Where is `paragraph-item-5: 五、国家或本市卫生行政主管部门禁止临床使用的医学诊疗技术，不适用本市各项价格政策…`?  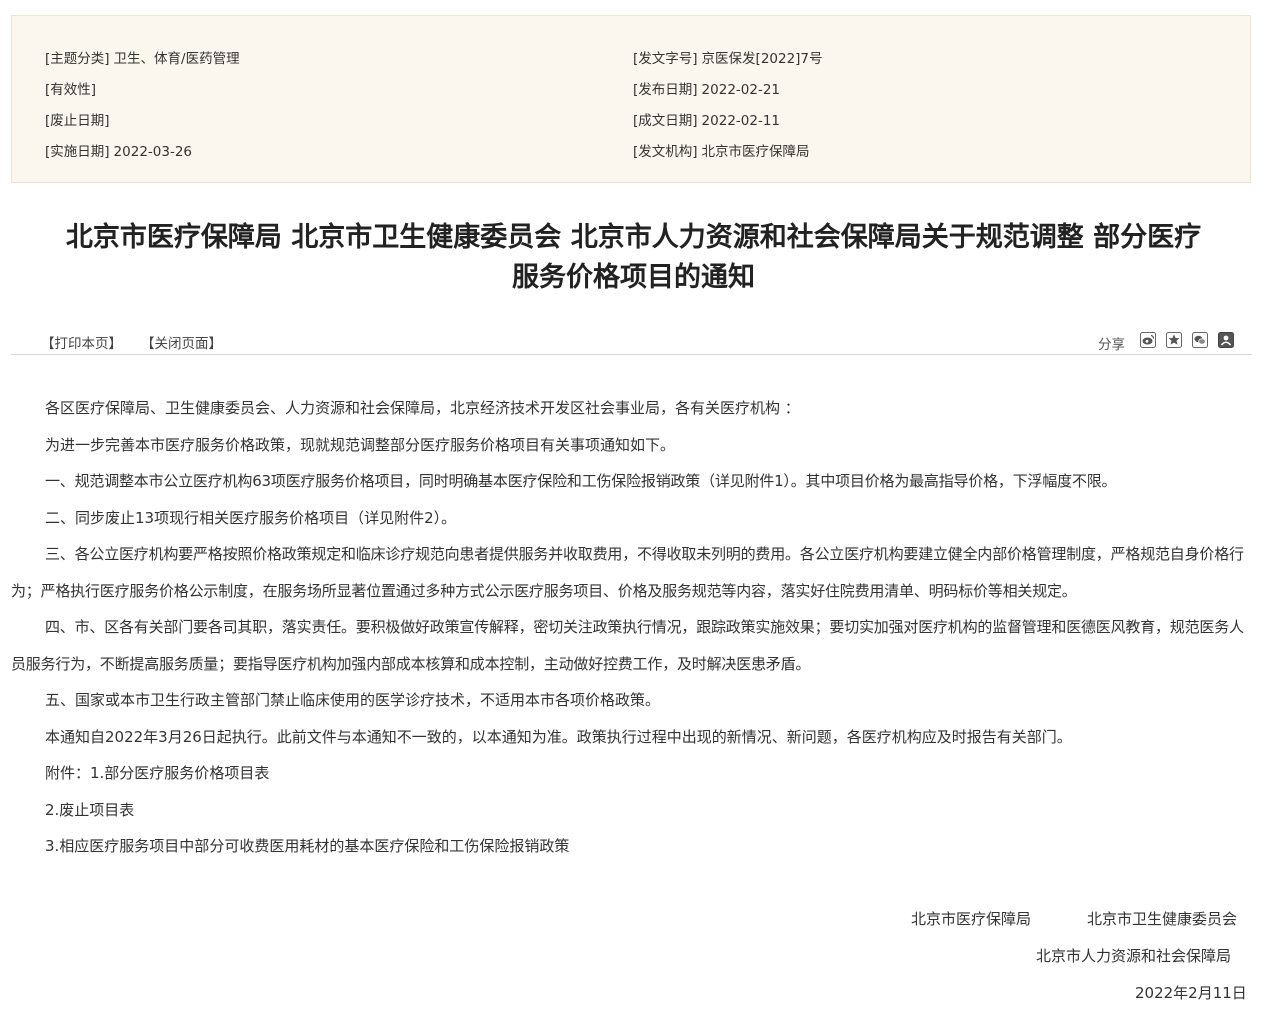 paragraph-item-5: 五、国家或本市卫生行政主管部门禁止临床使用的医学诊疗技术，不适用本市各项价格政策… is located at coordinates (353, 700).